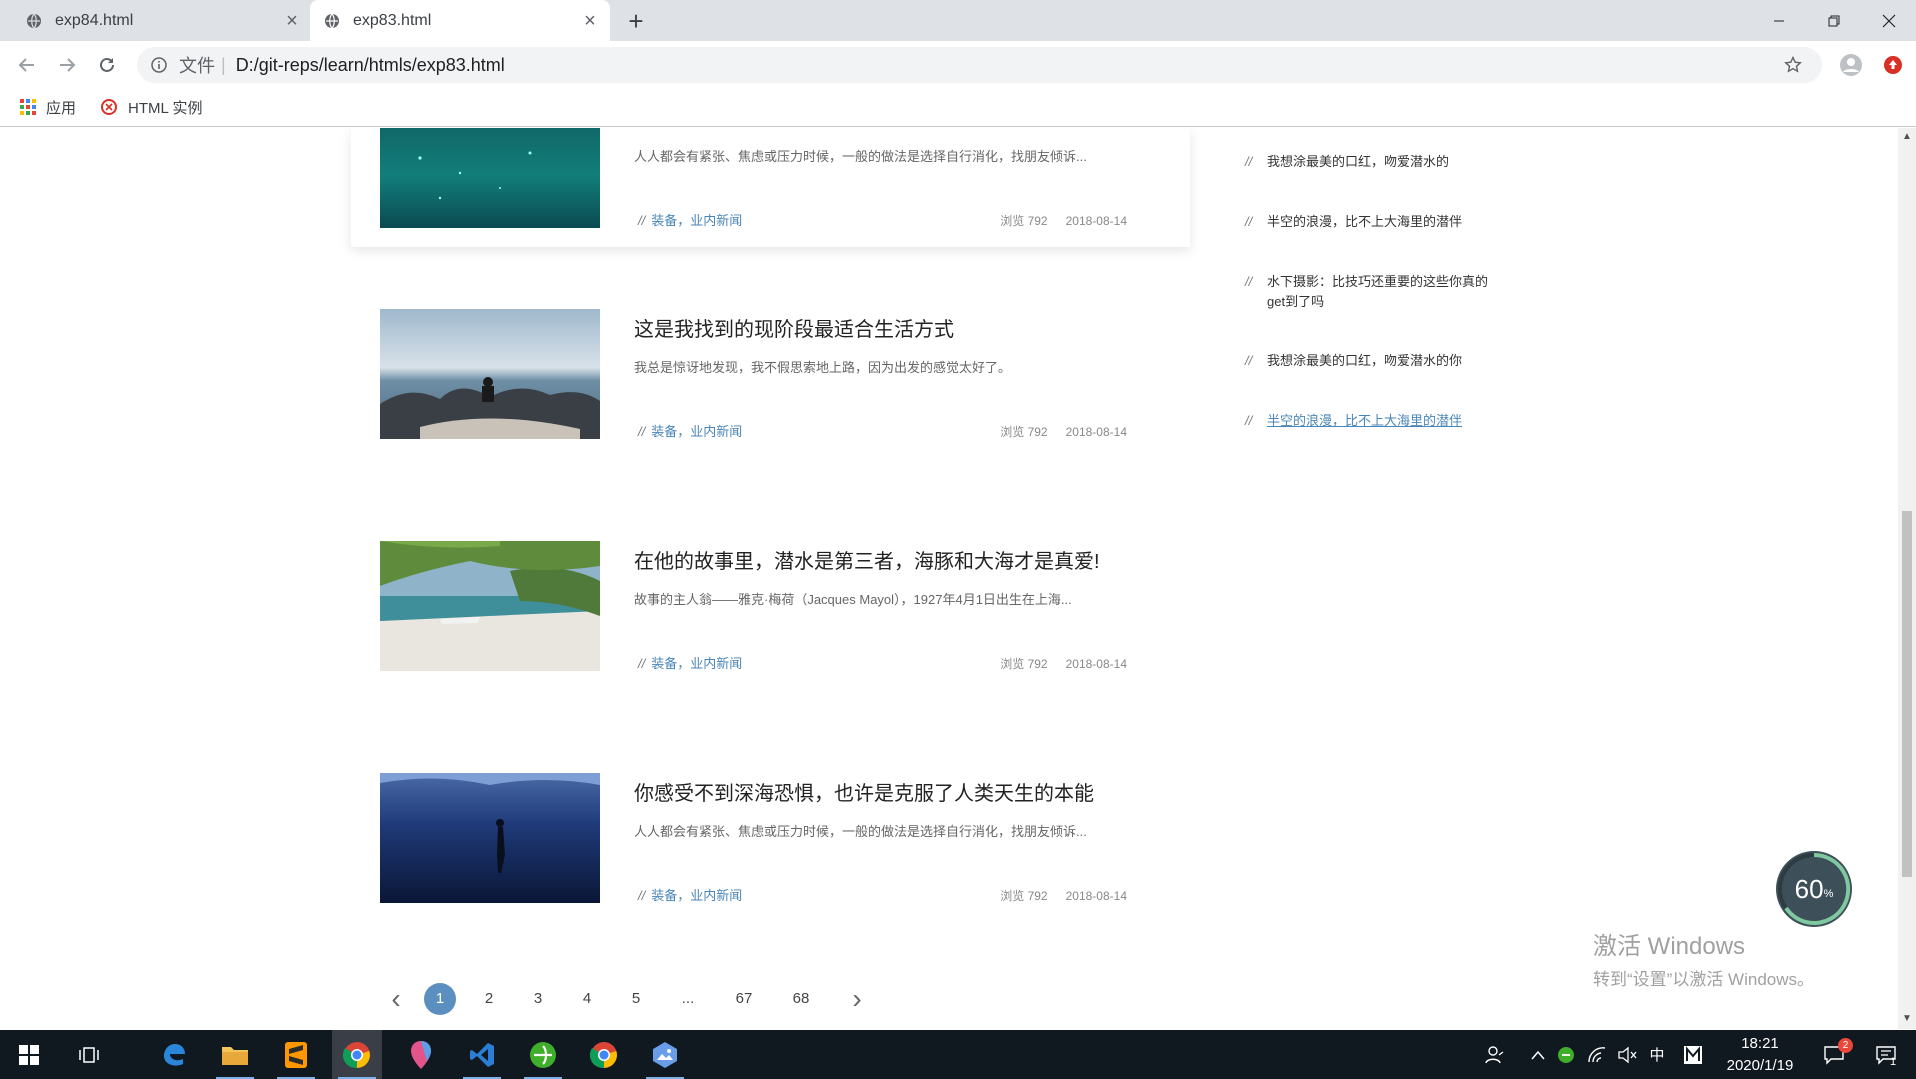  Describe the element at coordinates (370, 65) in the screenshot. I see `url-text: D:/git-reps/learn/htmls/exp83.html` at that location.